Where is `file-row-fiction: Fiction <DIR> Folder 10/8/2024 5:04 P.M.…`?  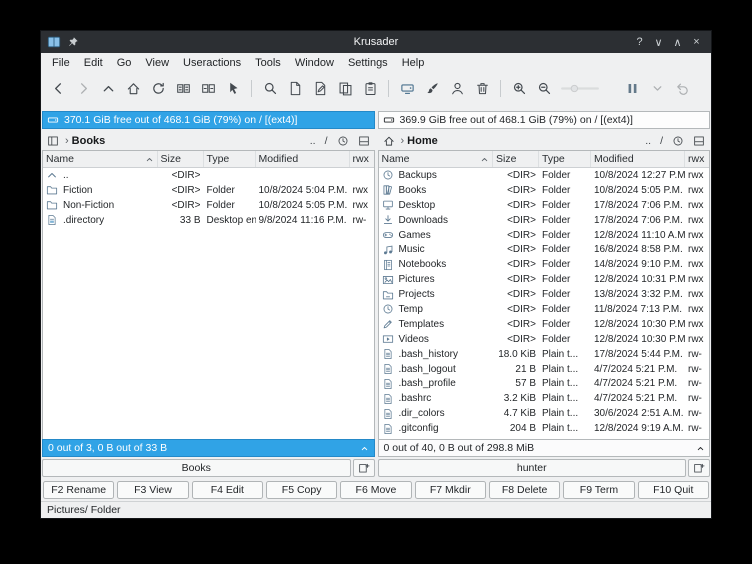 file-row-fiction: Fiction <DIR> Folder 10/8/2024 5:04 P.M.… is located at coordinates (208, 190).